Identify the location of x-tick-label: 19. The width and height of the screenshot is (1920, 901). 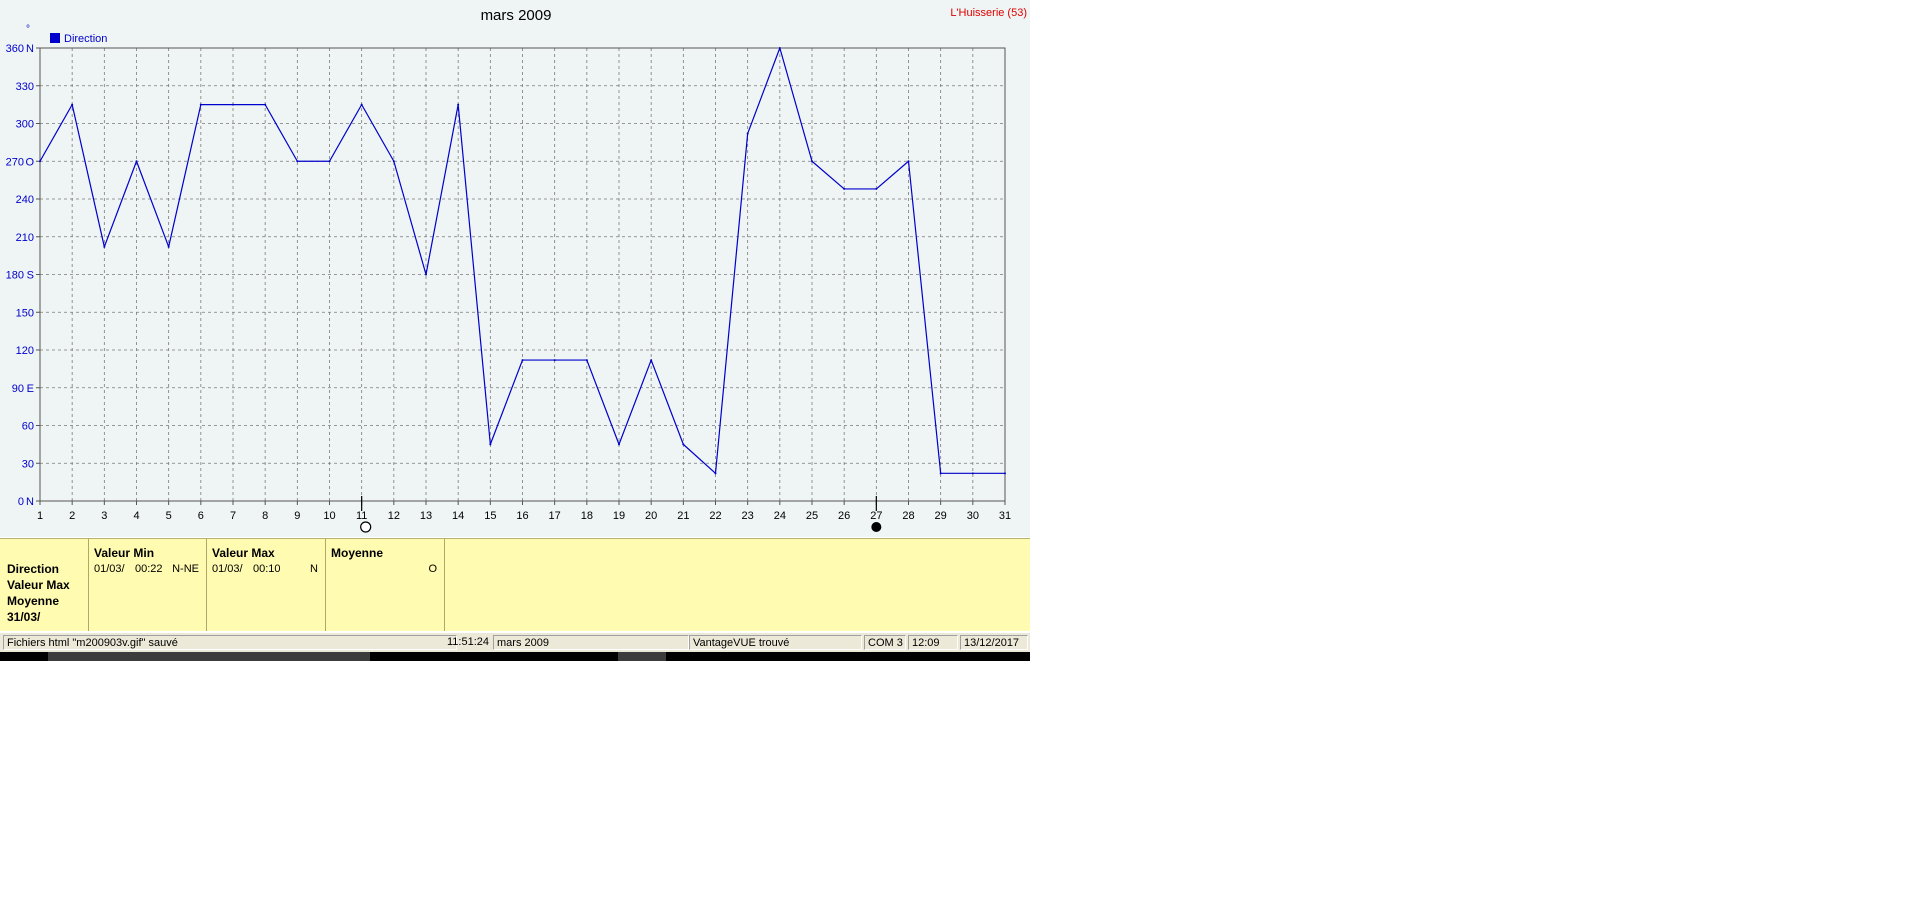
(619, 516).